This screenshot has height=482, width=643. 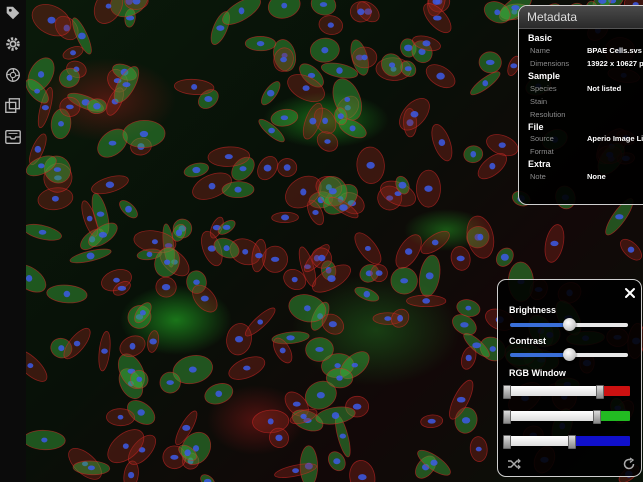 What do you see at coordinates (550, 63) in the screenshot?
I see `dimensions-label: Dimensions` at bounding box center [550, 63].